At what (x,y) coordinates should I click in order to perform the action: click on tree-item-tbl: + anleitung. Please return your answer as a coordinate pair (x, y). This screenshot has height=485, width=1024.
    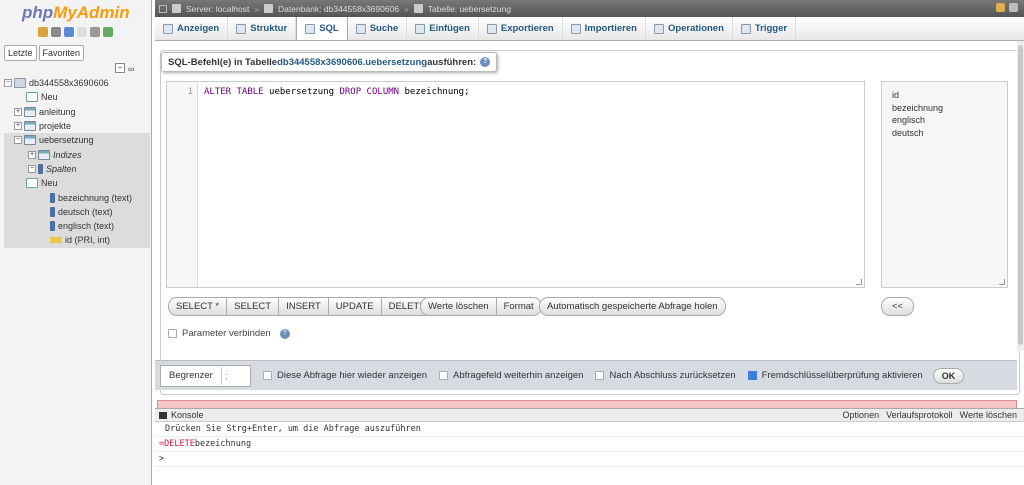
    Looking at the image, I should click on (77, 112).